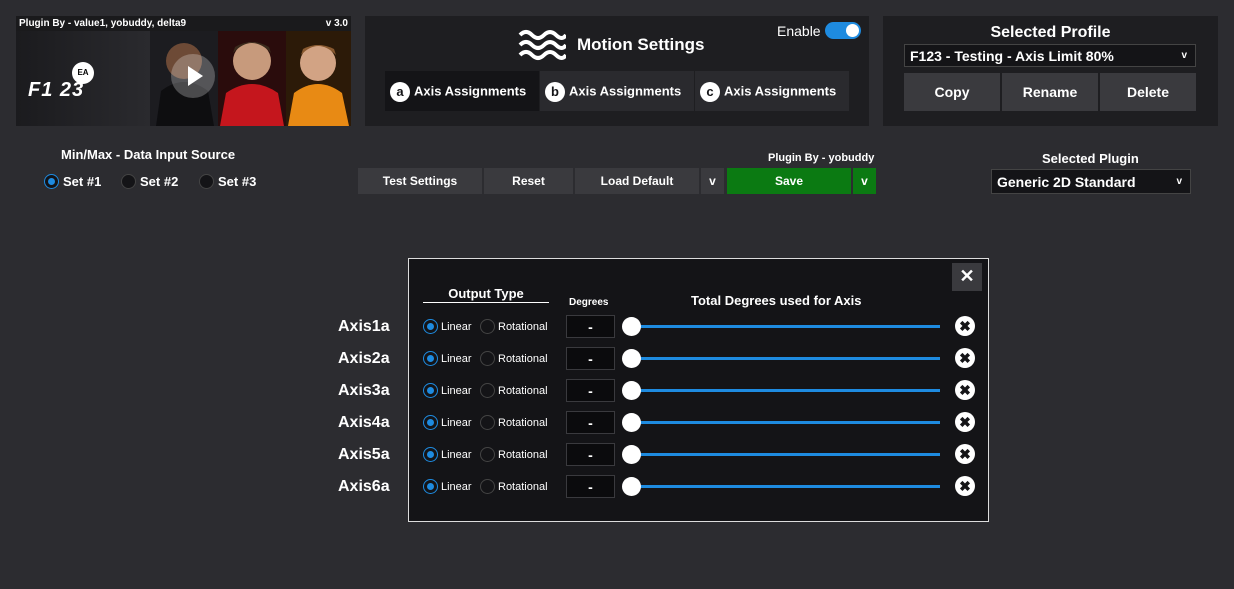 This screenshot has width=1234, height=589. I want to click on source-set-2-radio: Set #2, so click(150, 181).